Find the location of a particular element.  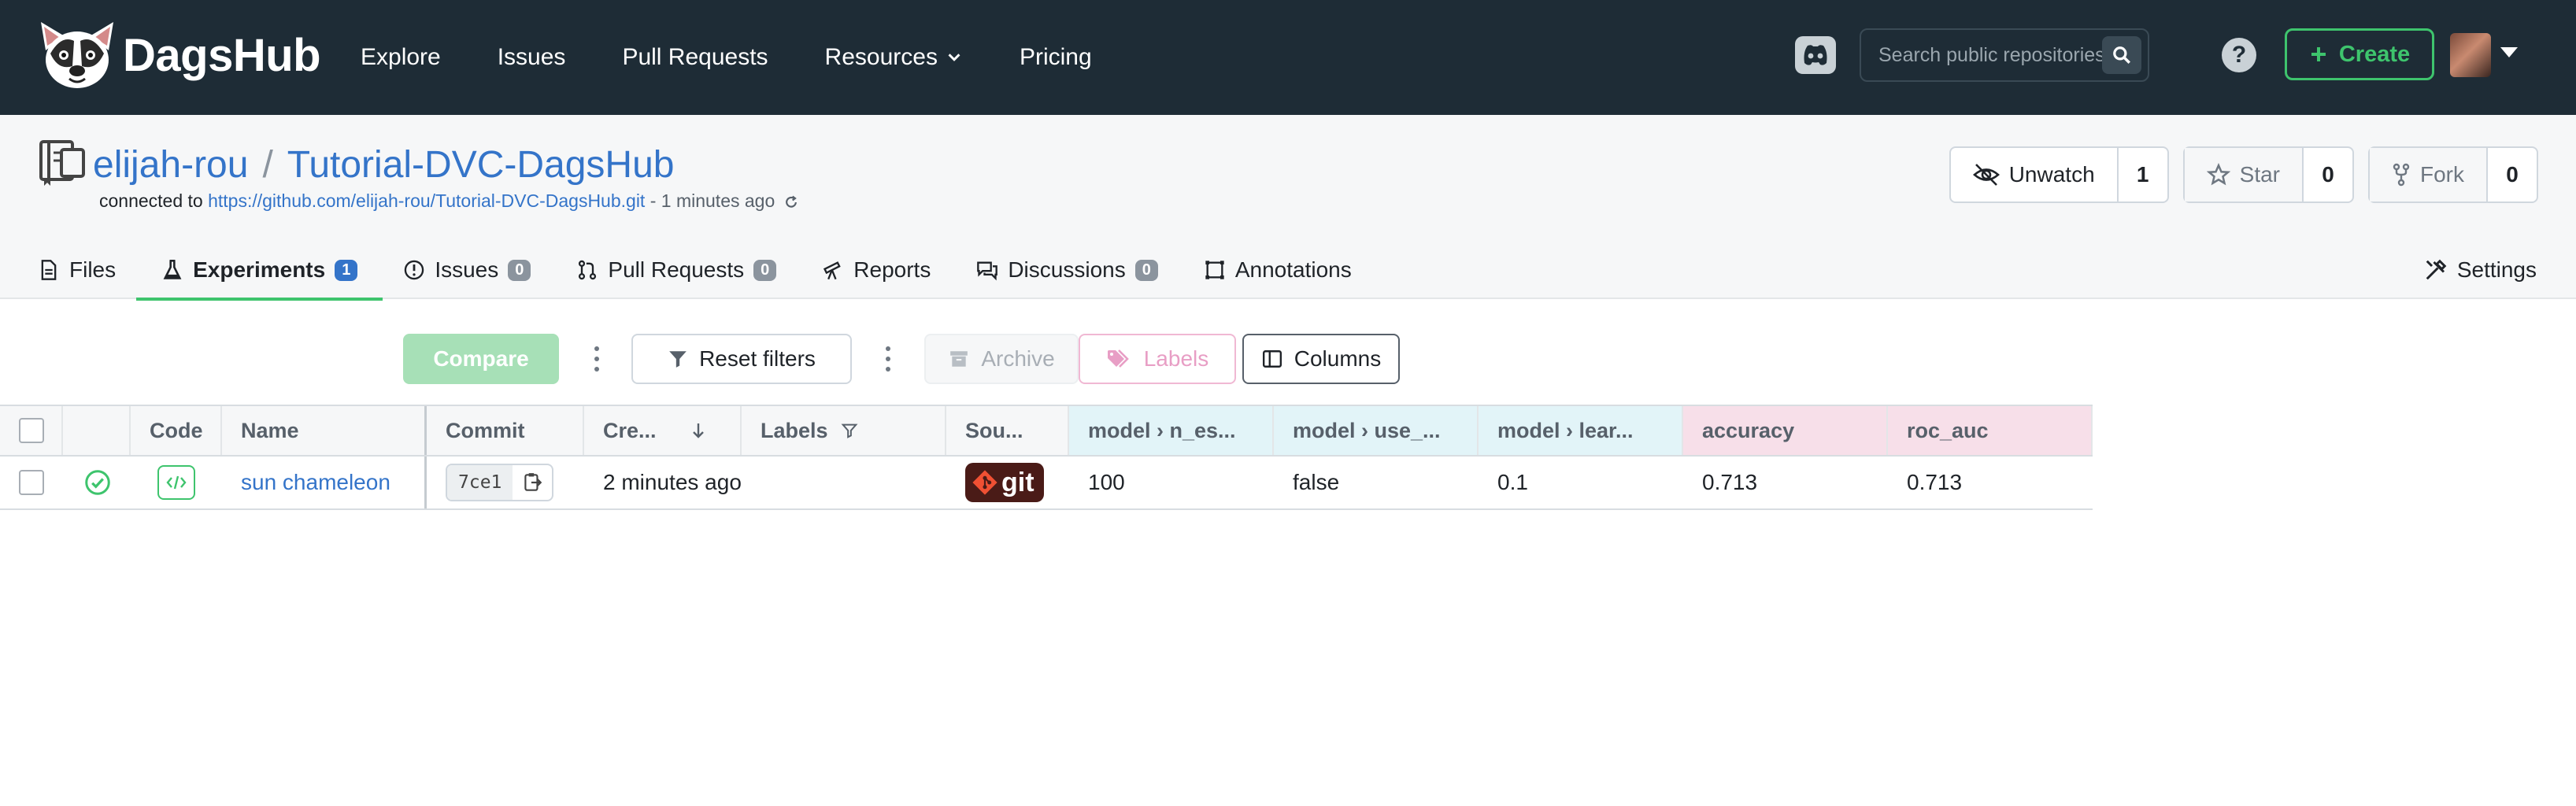

nav-issues: Issues is located at coordinates (532, 57).